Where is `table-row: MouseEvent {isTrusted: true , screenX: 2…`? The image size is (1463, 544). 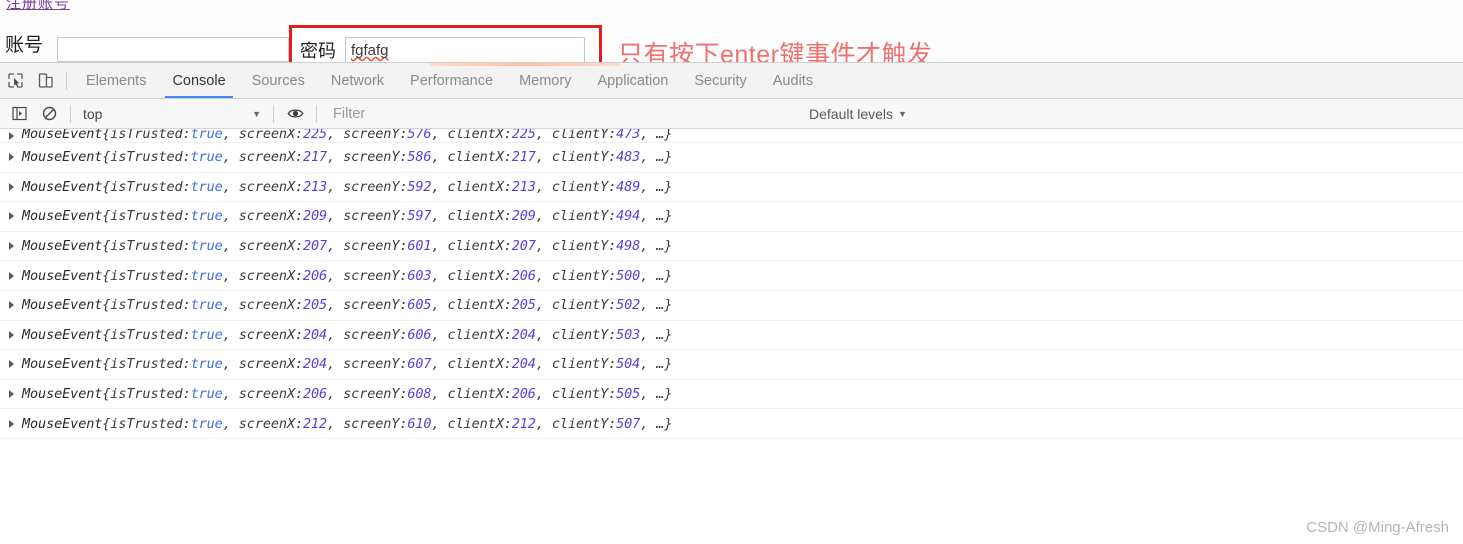
table-row: MouseEvent {isTrusted: true , screenX: 2… is located at coordinates (731, 136).